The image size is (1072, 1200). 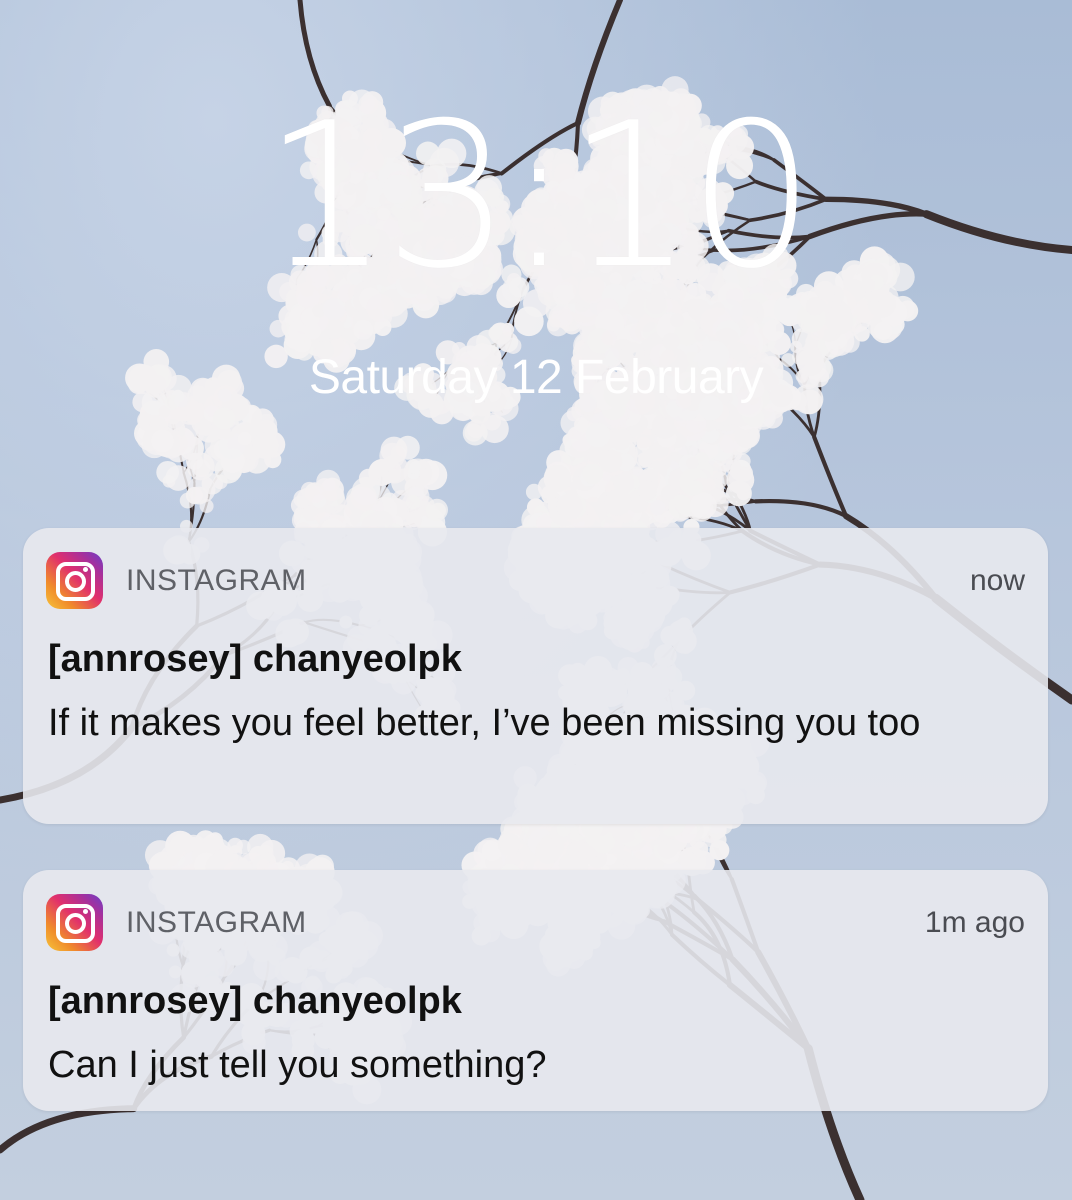 I want to click on lockscreen-date: Saturday 12 February, so click(x=536, y=377).